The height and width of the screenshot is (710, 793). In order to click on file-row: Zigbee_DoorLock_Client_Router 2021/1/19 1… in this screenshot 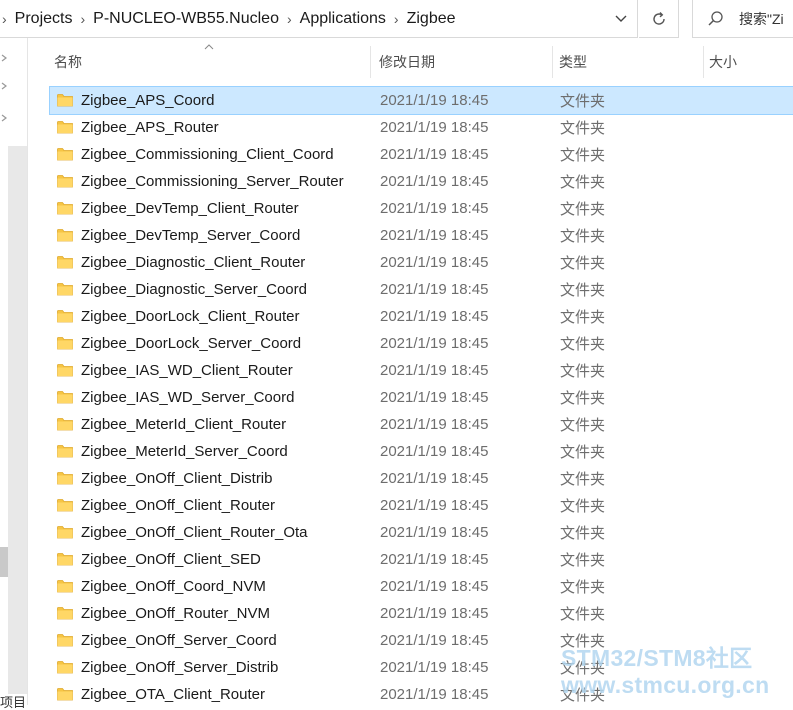, I will do `click(421, 316)`.